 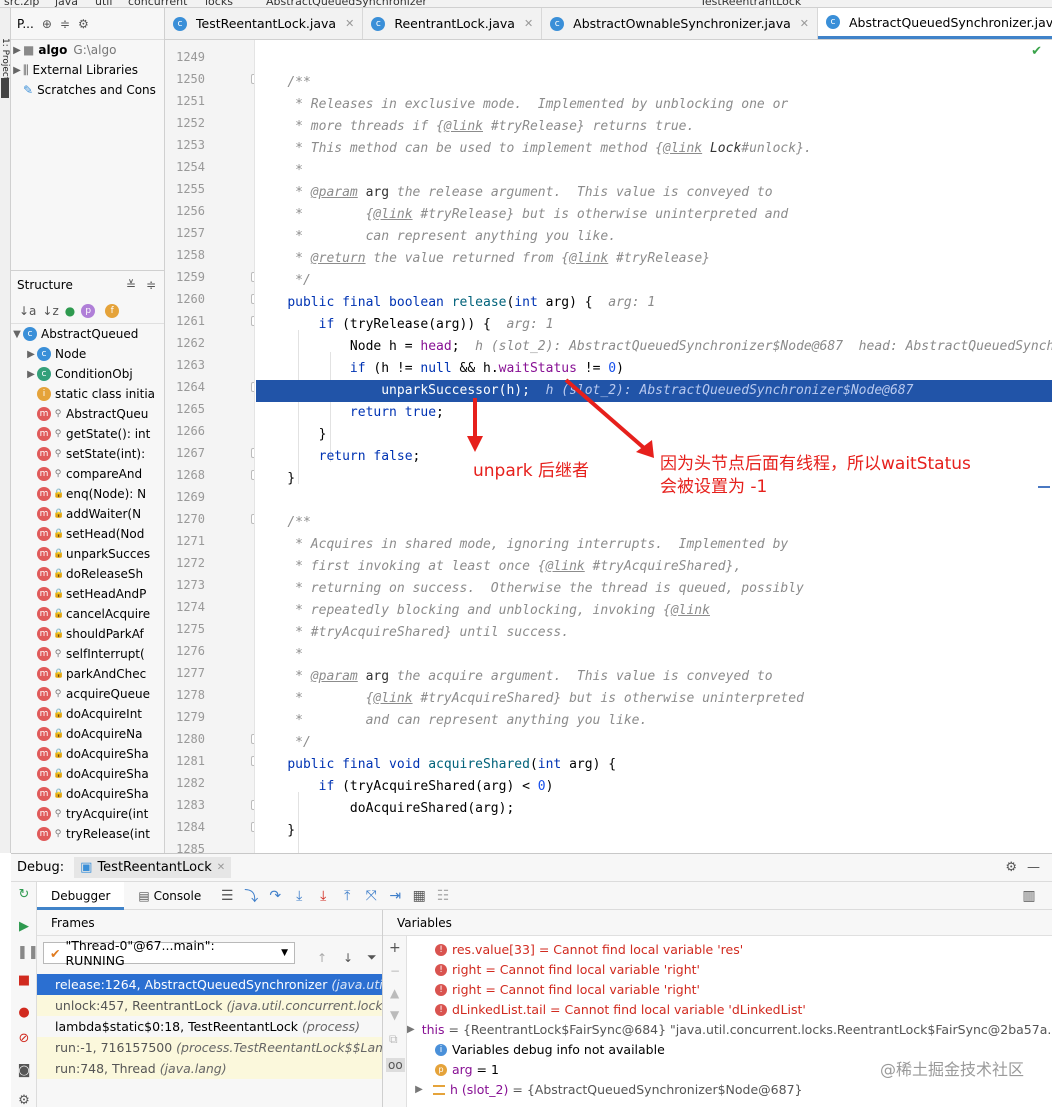 I want to click on trace-icon: ☷, so click(x=443, y=896).